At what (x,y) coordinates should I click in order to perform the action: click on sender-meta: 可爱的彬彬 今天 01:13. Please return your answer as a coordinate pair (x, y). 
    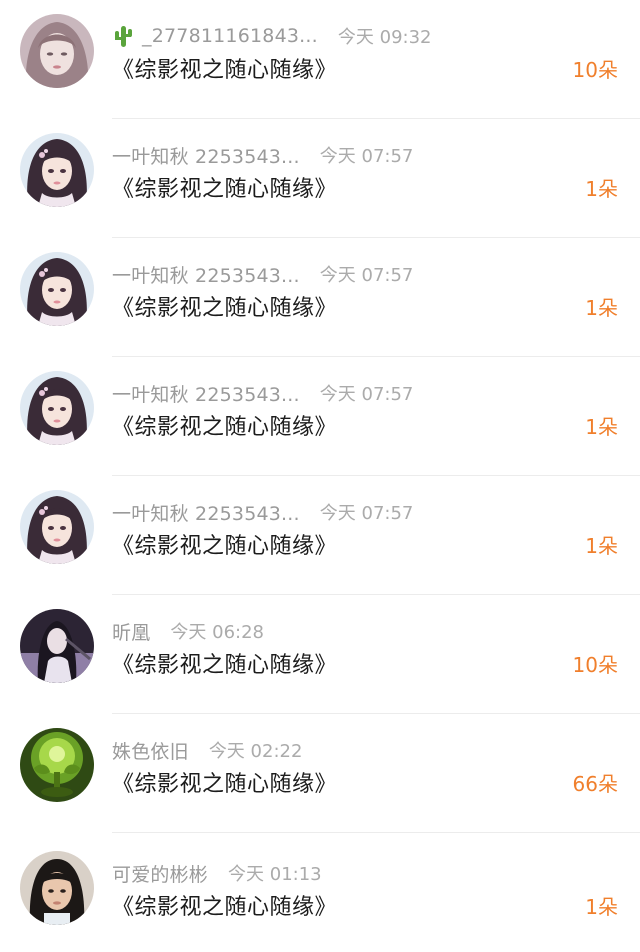
    Looking at the image, I should click on (217, 873).